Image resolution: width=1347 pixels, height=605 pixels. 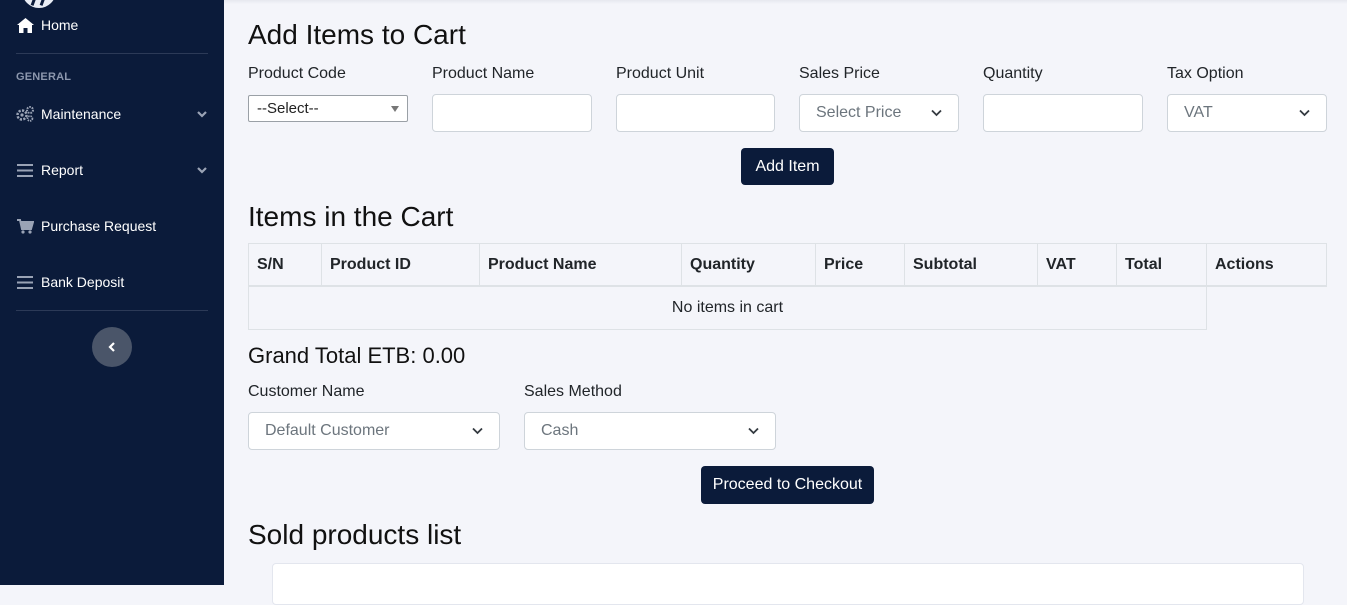 I want to click on topbar-edge, so click(x=785, y=2).